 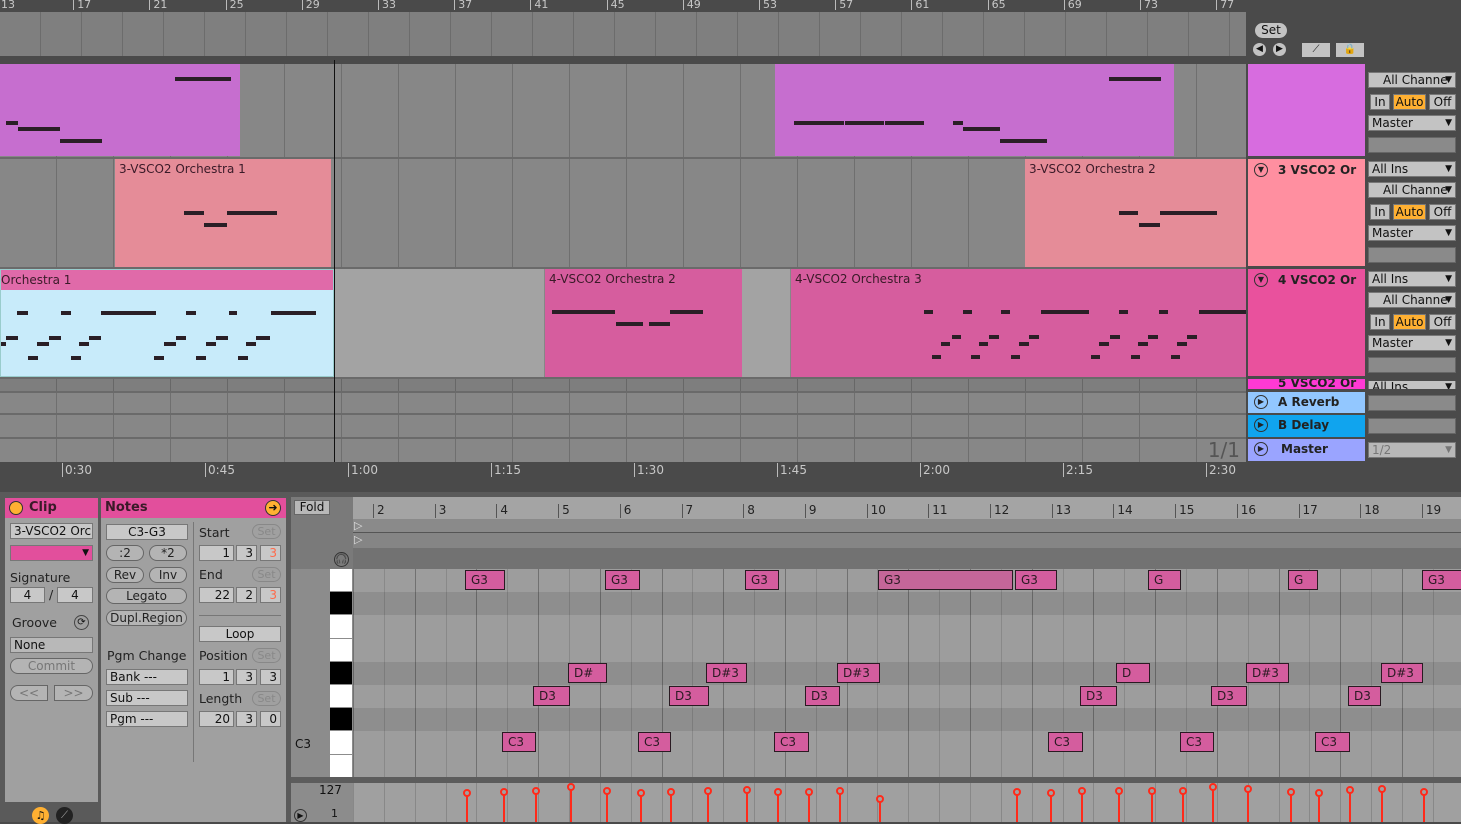 I want to click on scrub-row, so click(x=907, y=558).